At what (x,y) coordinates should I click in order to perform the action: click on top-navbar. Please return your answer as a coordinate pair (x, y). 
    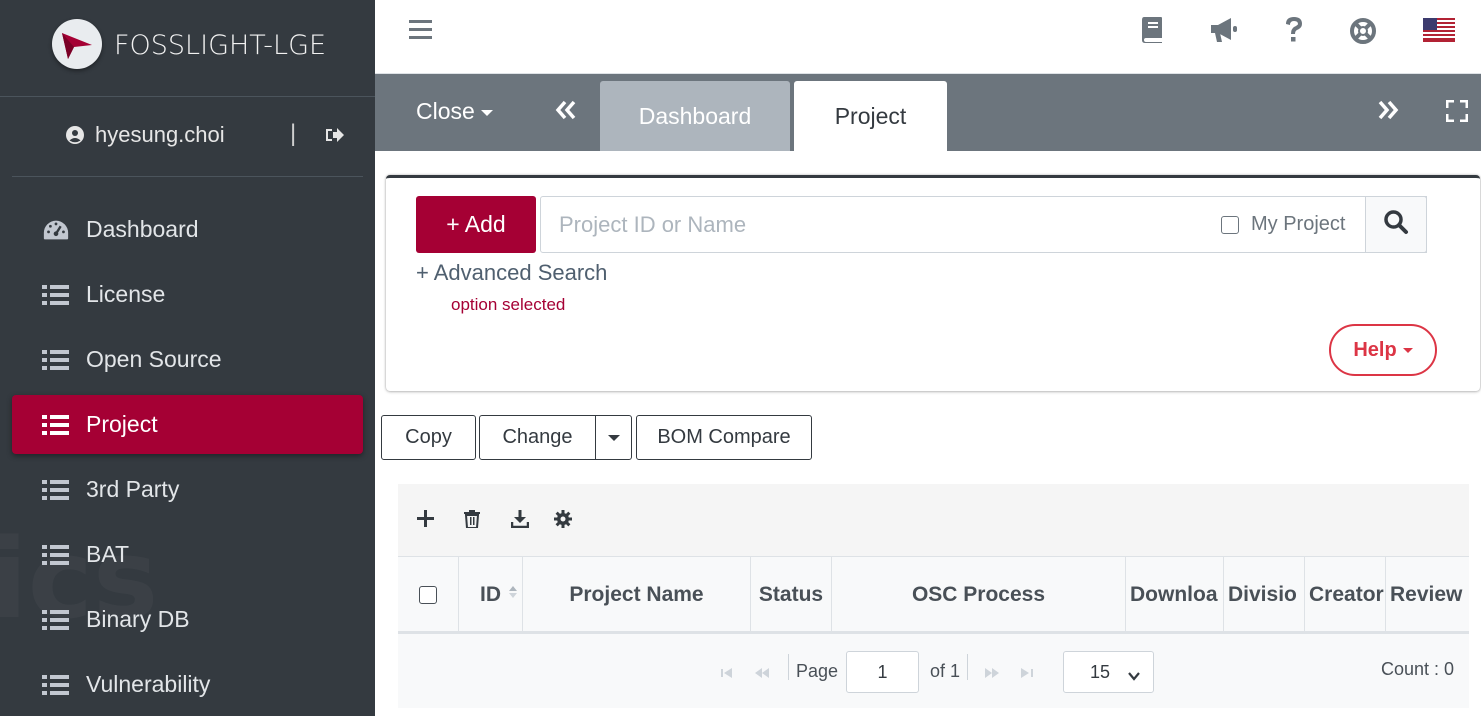
    Looking at the image, I should click on (928, 37).